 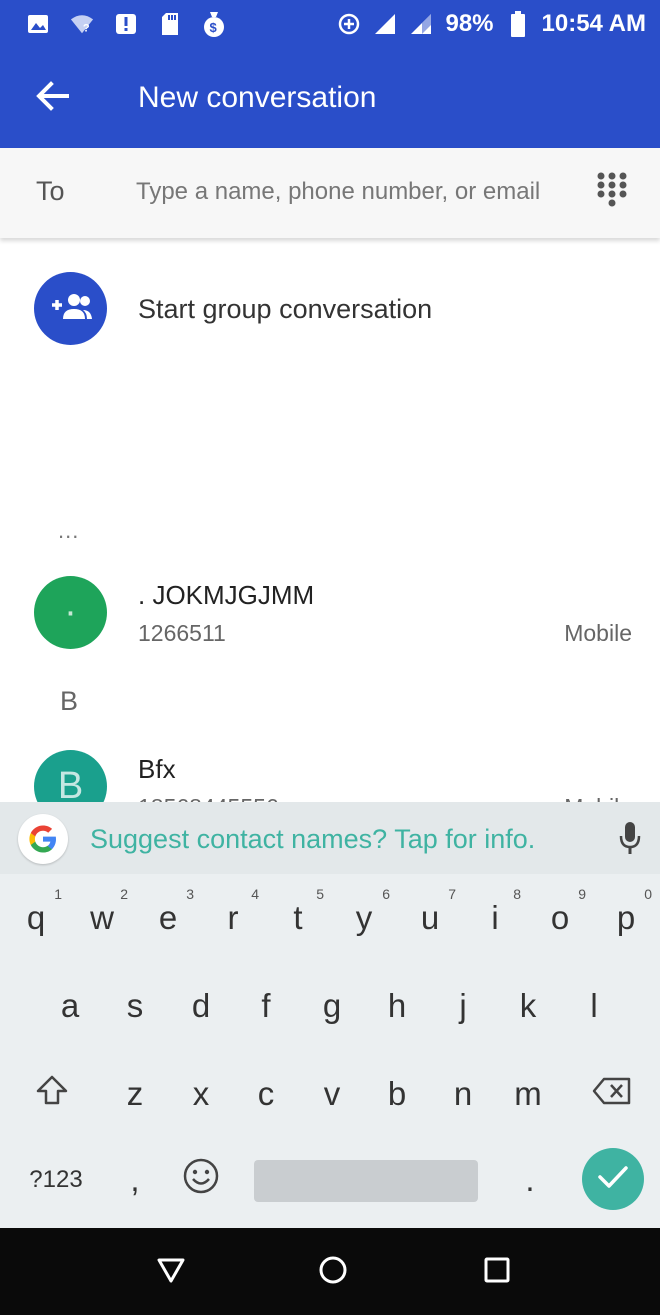 I want to click on app-bar: New conversation, so click(x=330, y=98).